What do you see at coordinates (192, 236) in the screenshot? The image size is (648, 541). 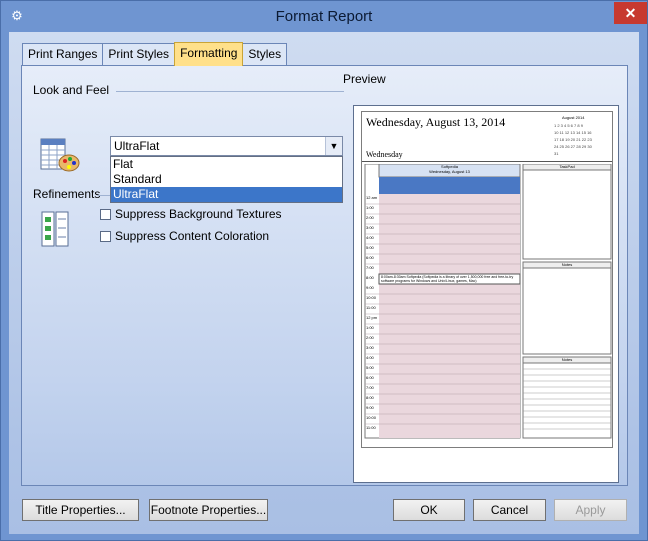 I see `suppress-content-label: Suppress Content Coloration` at bounding box center [192, 236].